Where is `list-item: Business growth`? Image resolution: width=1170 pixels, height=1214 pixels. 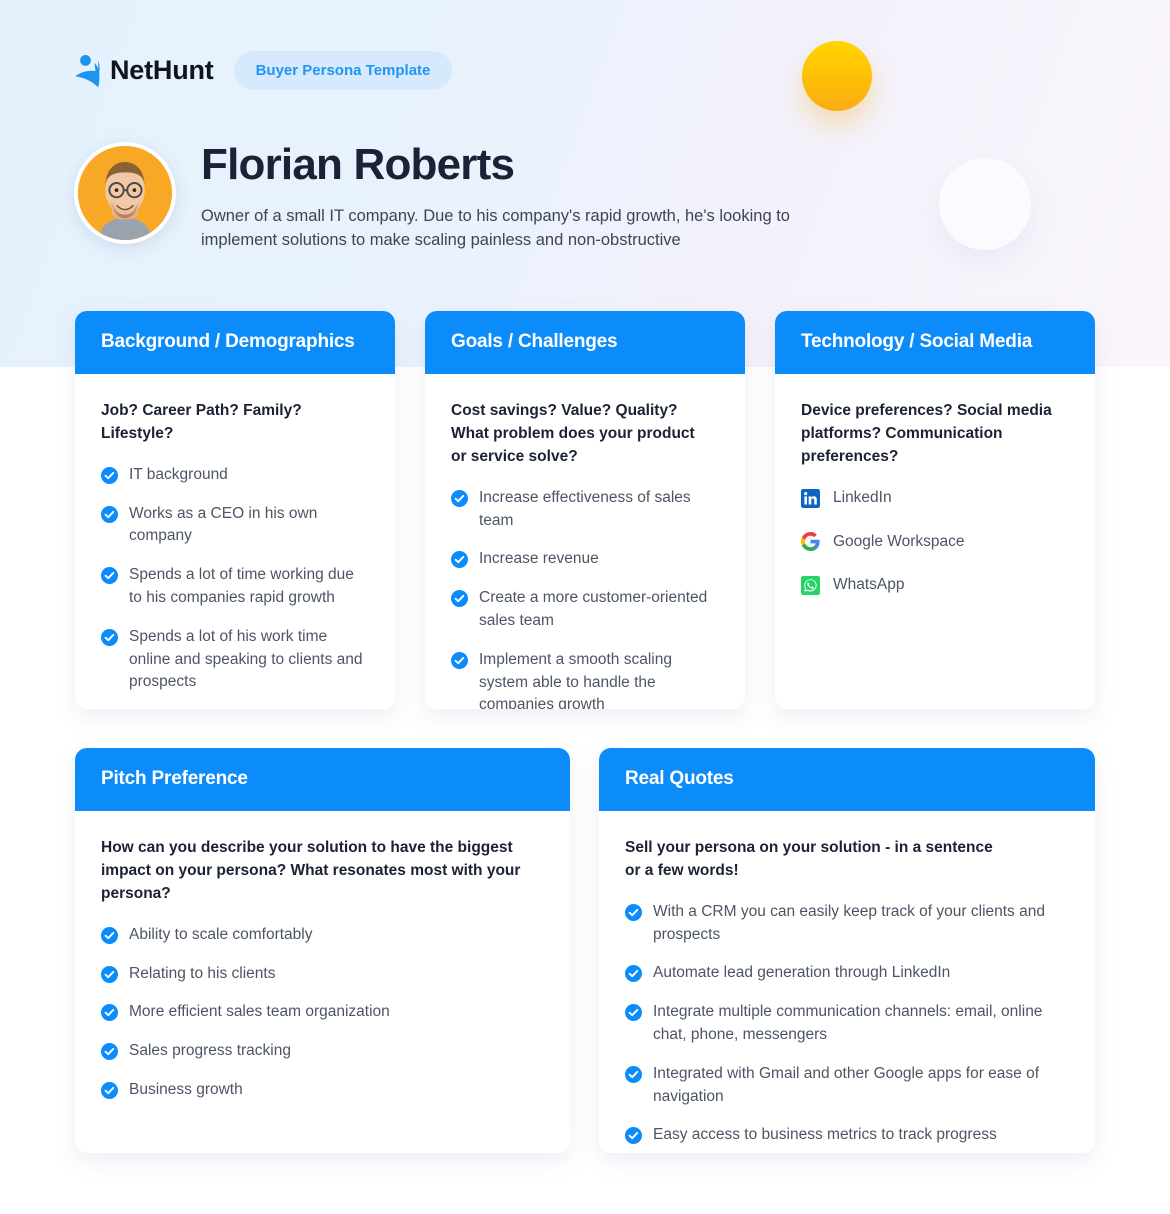
list-item: Business growth is located at coordinates (322, 1090).